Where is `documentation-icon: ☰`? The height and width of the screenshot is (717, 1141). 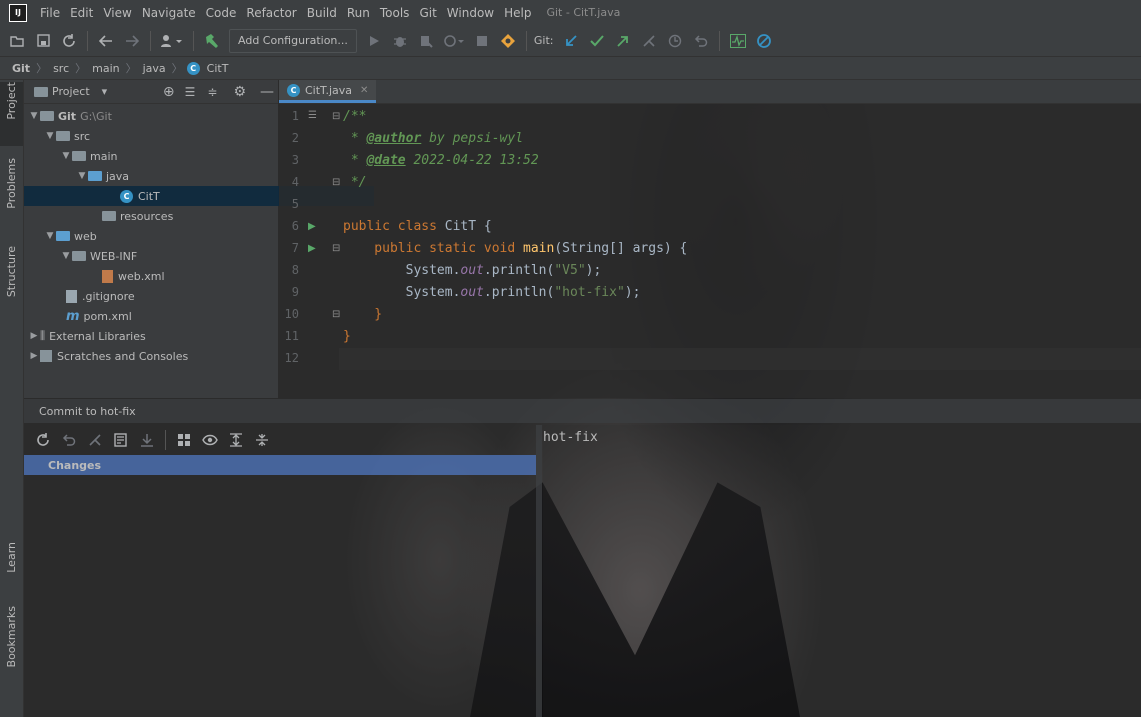 documentation-icon: ☰ is located at coordinates (312, 115).